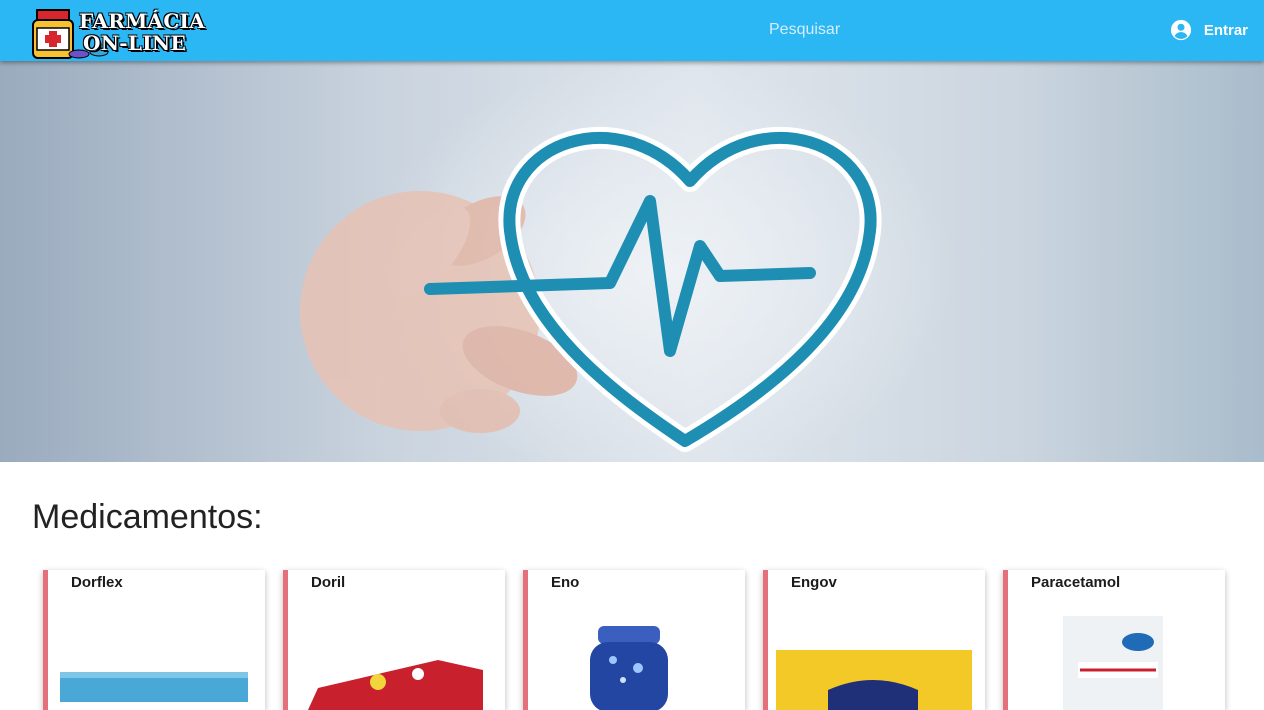 This screenshot has height=710, width=1264. What do you see at coordinates (1113, 663) in the screenshot?
I see `paracetamol-product-image` at bounding box center [1113, 663].